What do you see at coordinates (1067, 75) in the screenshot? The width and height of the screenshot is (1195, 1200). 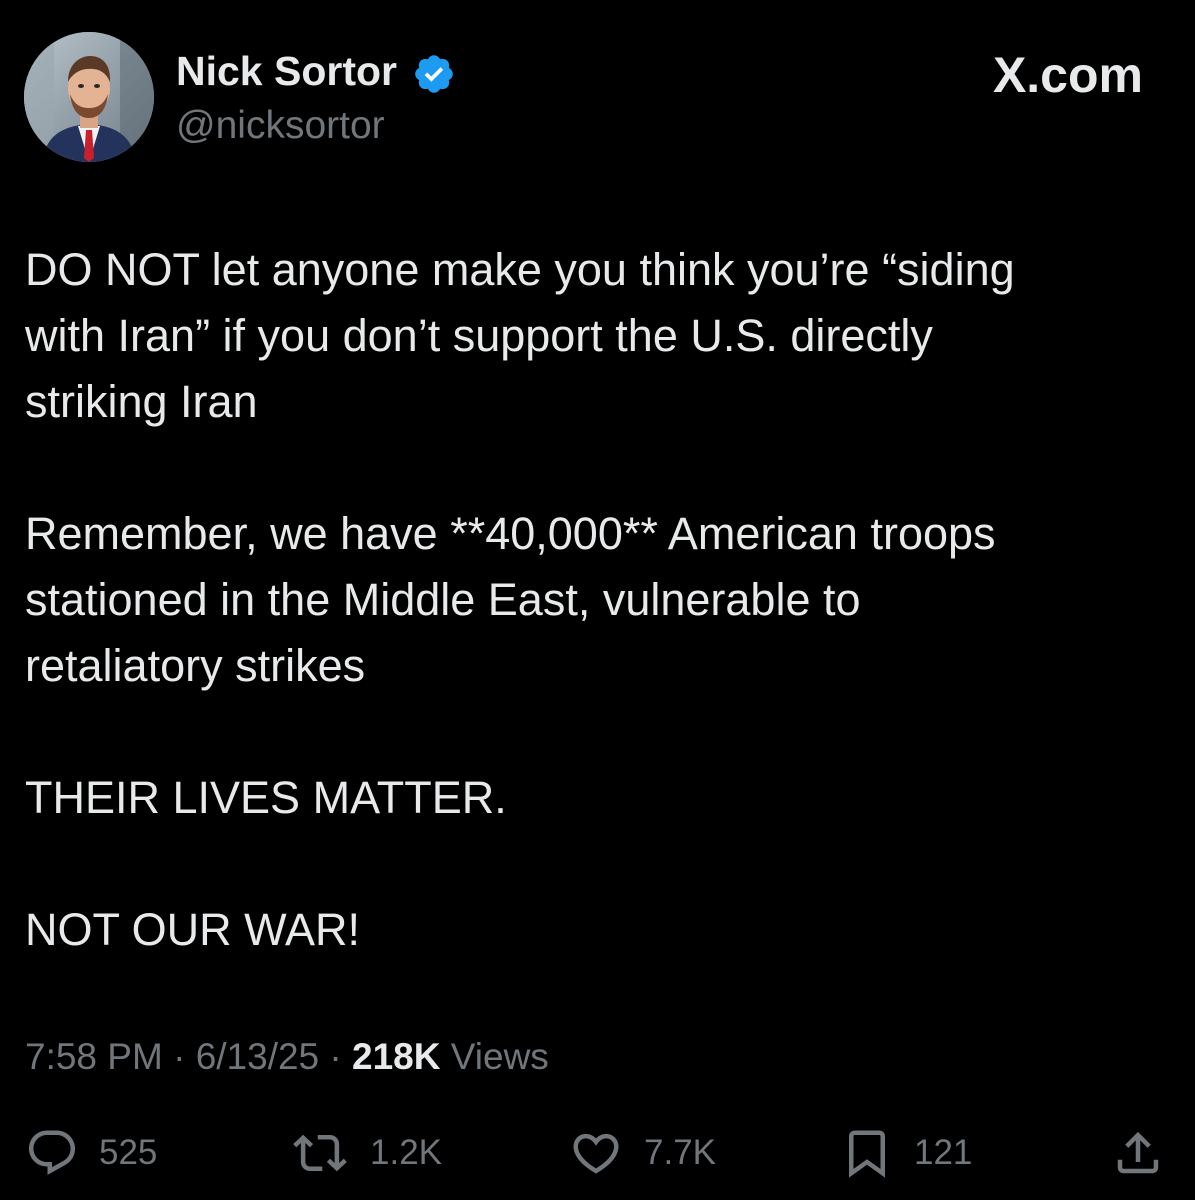 I see `x-brand-label: X.com` at bounding box center [1067, 75].